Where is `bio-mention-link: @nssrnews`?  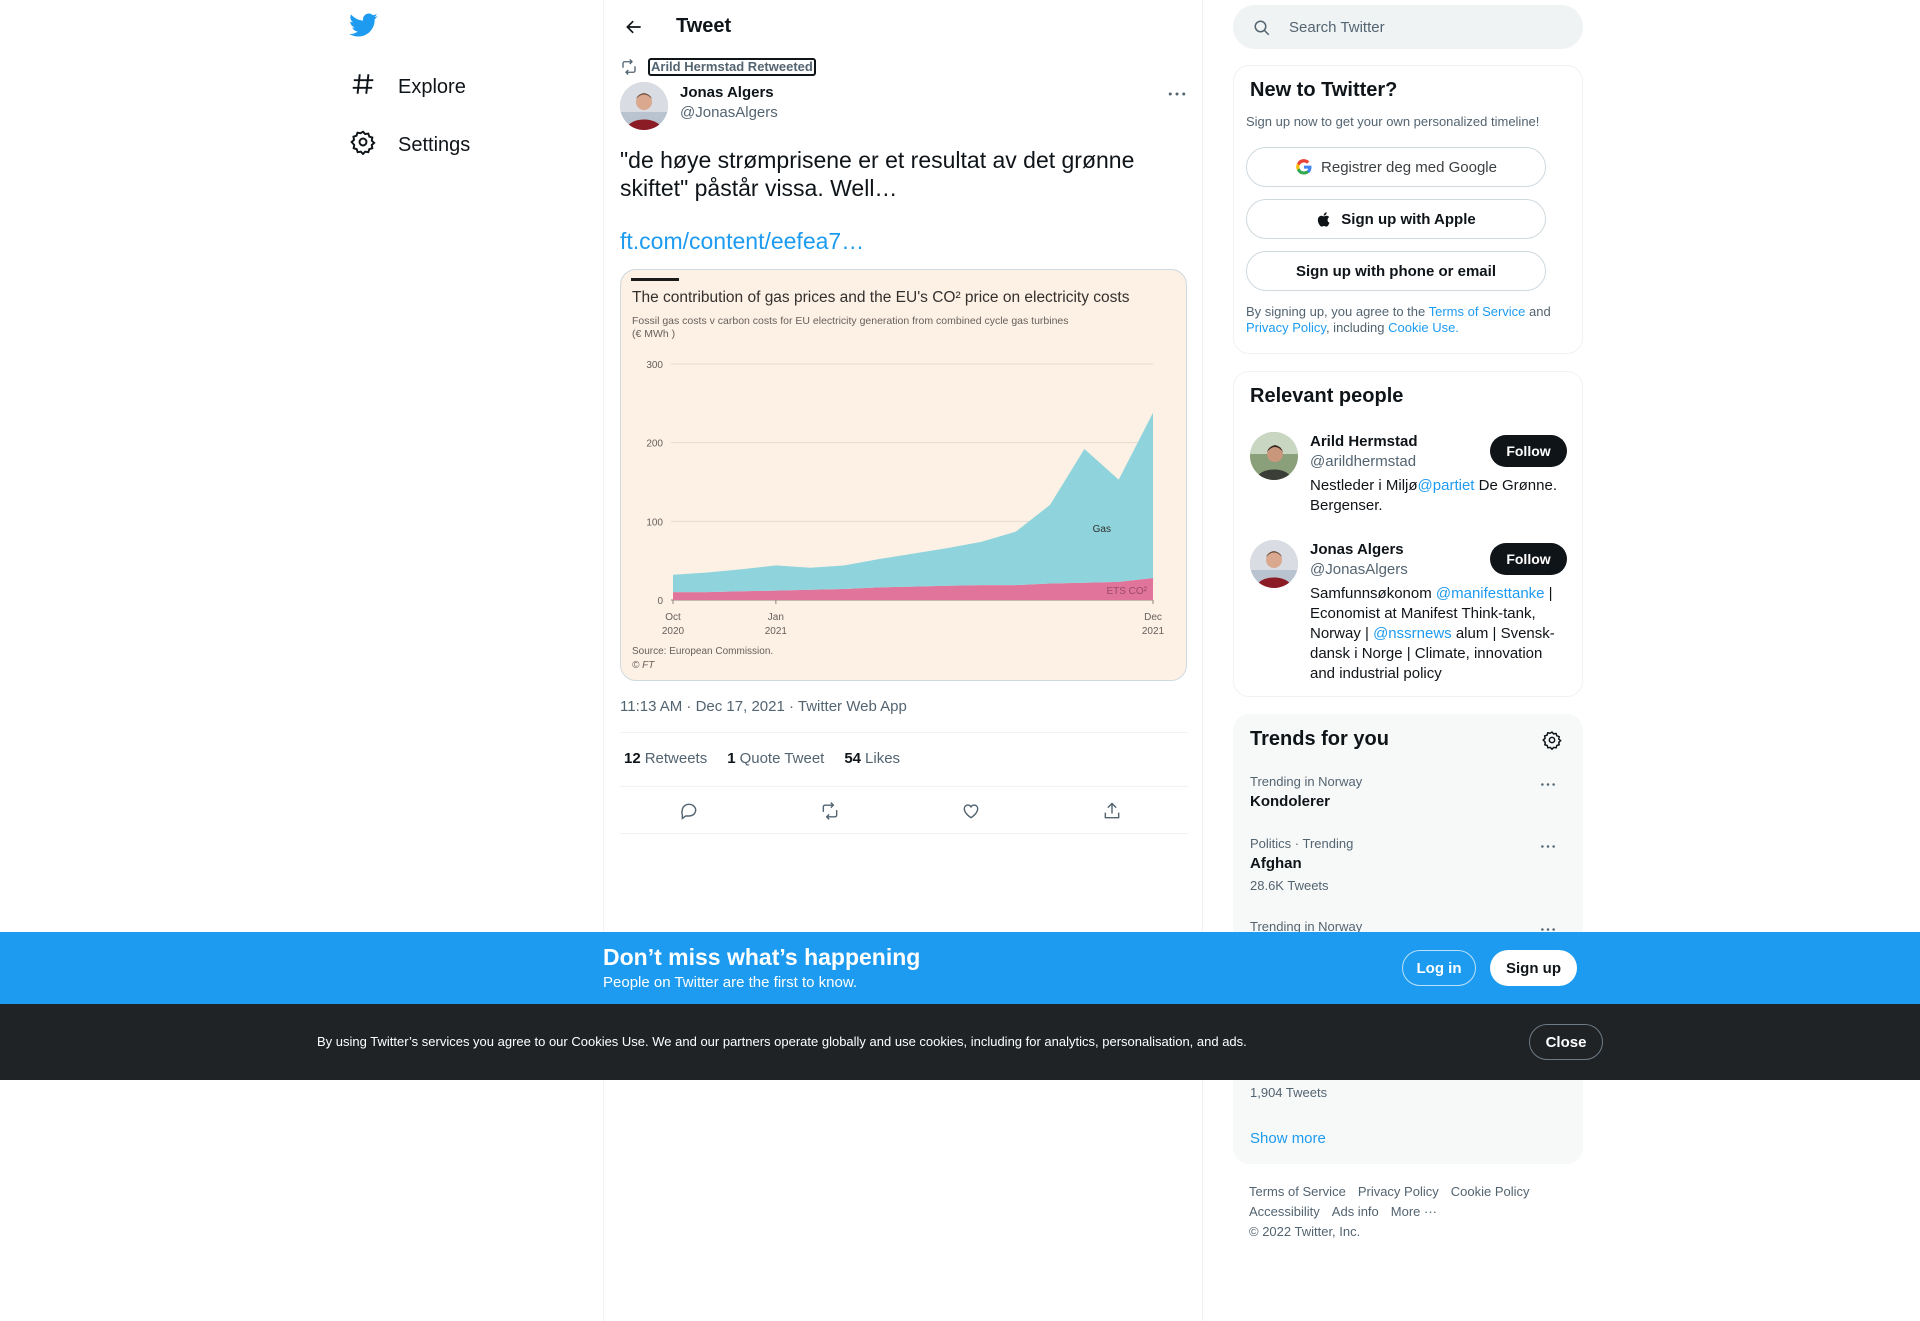
bio-mention-link: @nssrnews is located at coordinates (1412, 633).